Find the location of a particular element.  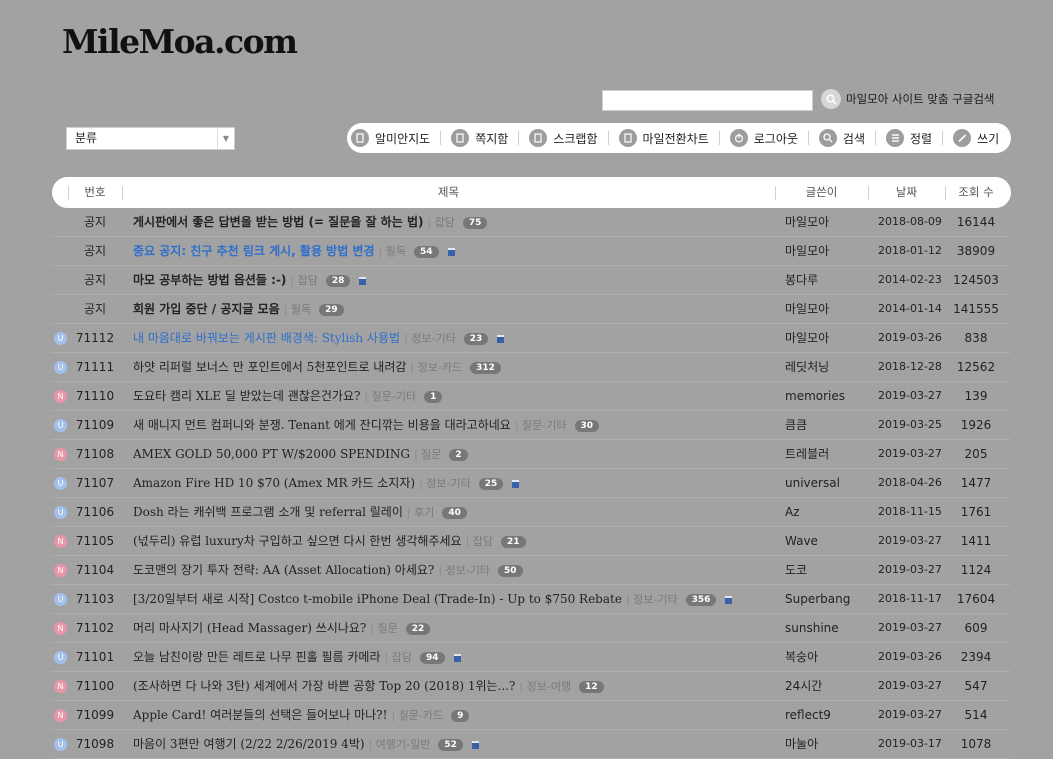

post-title-link: AMEX GOLD 50,000 PT W/$2000 SPENDING is located at coordinates (271, 454).